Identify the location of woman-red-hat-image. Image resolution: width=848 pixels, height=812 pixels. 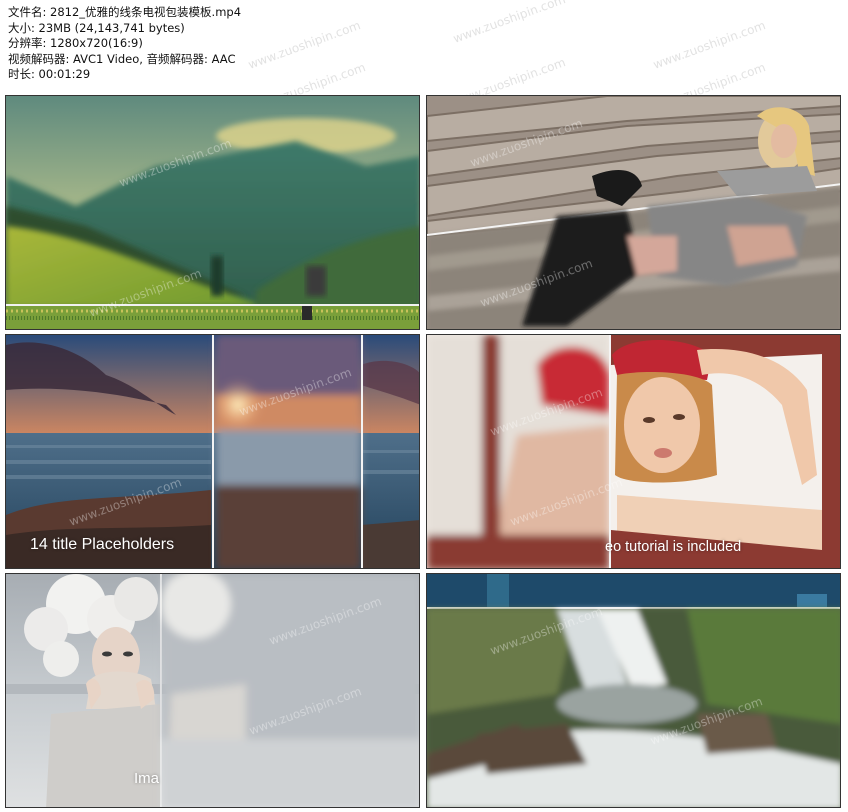
(633, 451).